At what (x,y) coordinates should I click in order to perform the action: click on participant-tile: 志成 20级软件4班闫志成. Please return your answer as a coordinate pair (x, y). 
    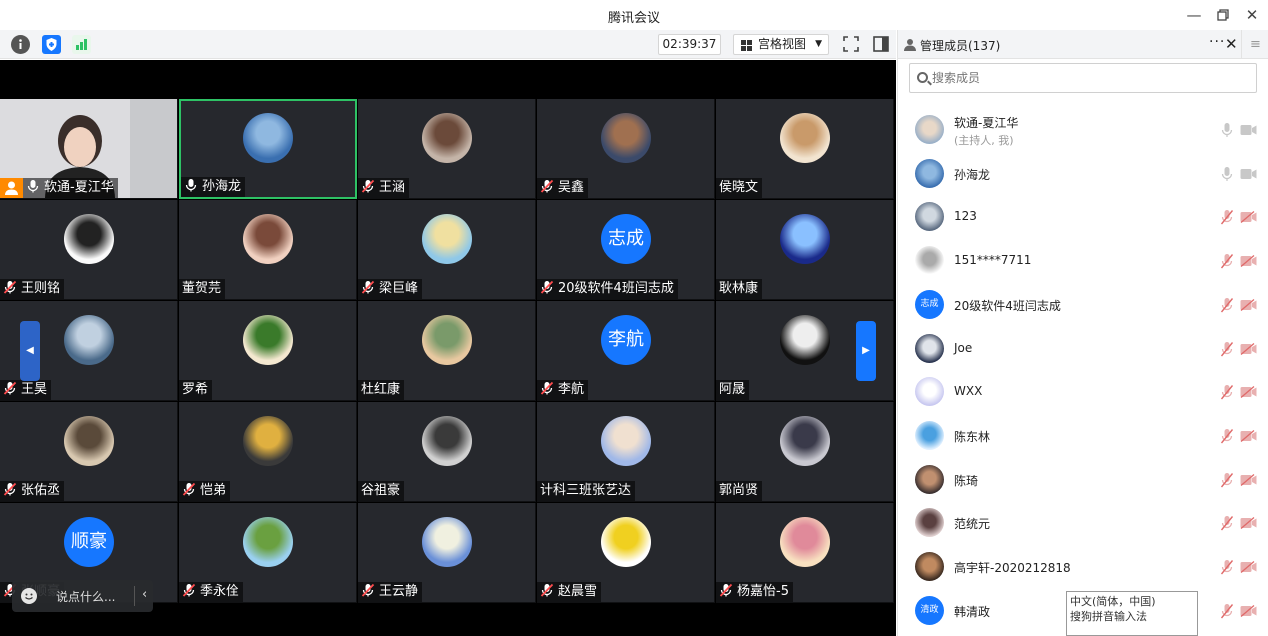
    Looking at the image, I should click on (626, 250).